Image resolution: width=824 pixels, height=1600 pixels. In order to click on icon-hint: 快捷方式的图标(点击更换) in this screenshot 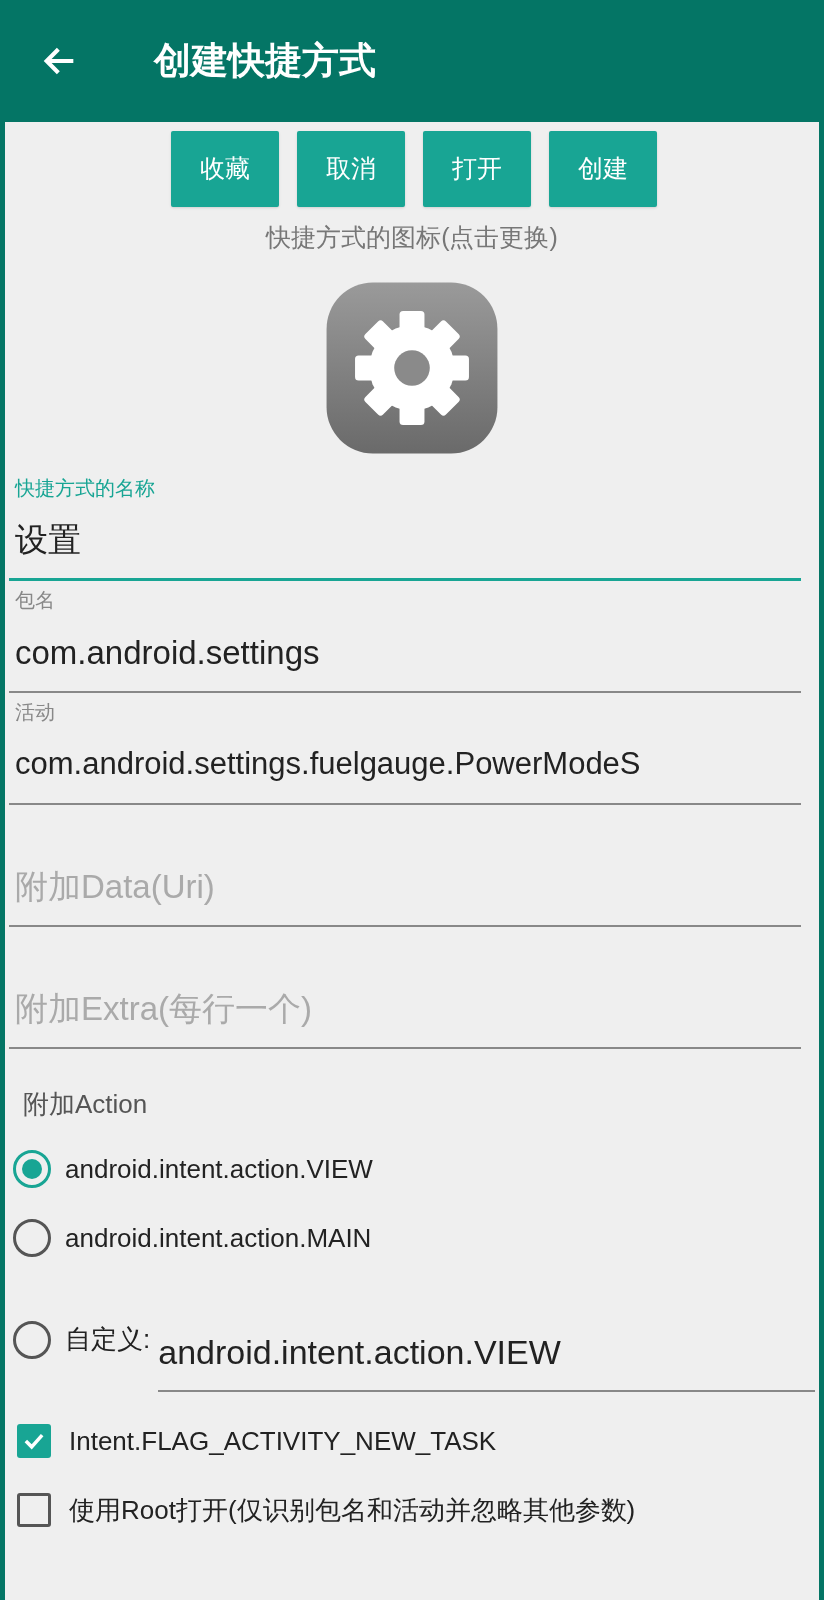, I will do `click(412, 237)`.